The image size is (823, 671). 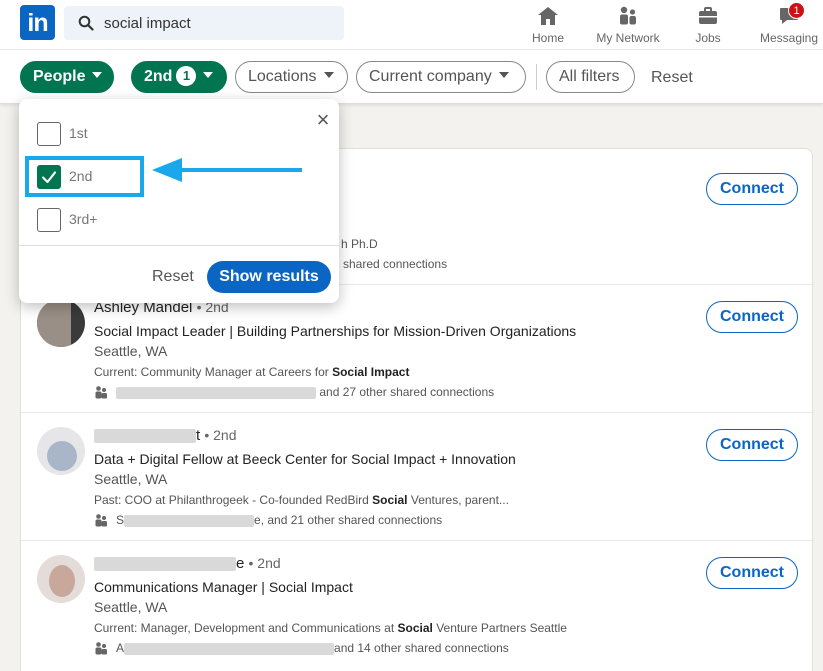 I want to click on degree-filter-label: 2nd, so click(x=158, y=76).